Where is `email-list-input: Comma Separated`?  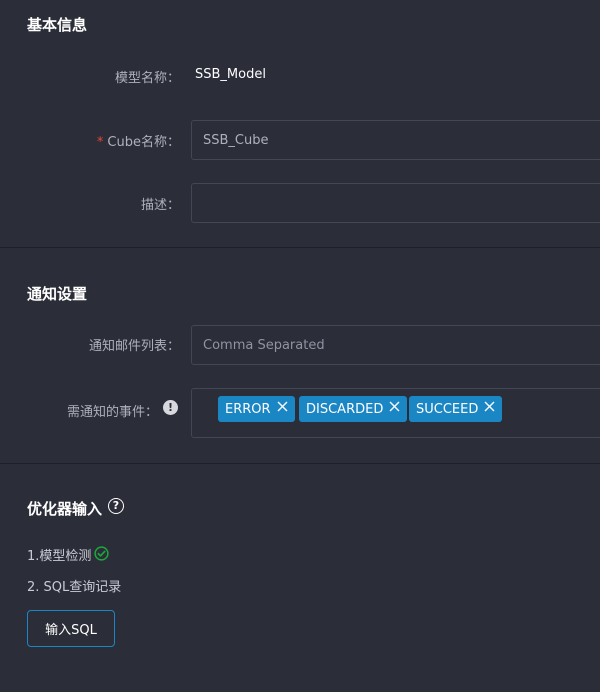 email-list-input: Comma Separated is located at coordinates (395, 345).